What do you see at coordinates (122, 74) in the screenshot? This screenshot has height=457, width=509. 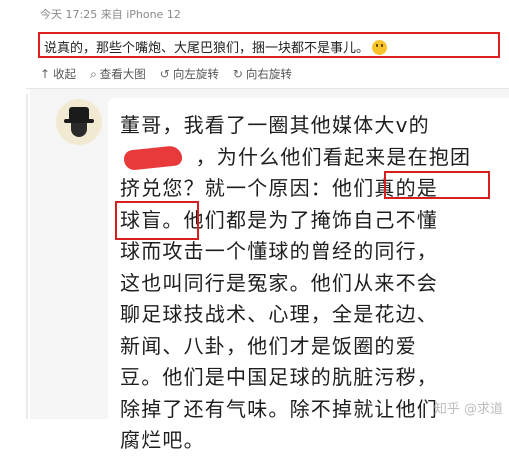 I see `view-large-label: 查看大图` at bounding box center [122, 74].